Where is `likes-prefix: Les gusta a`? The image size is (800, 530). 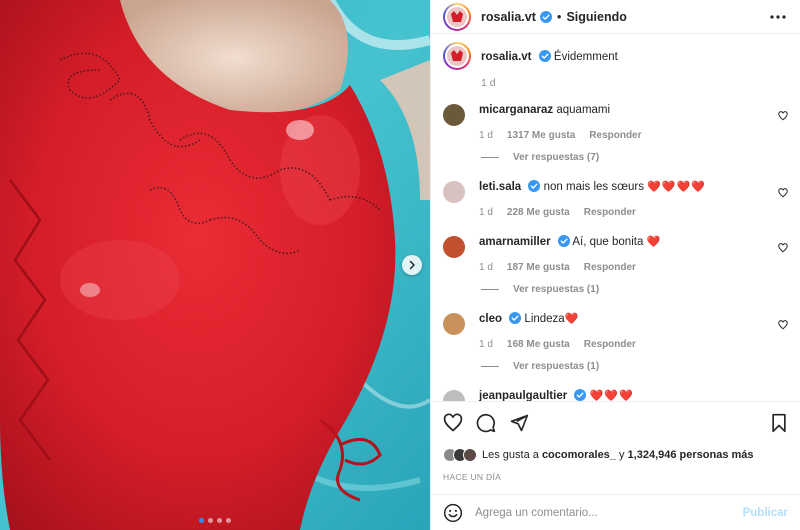
likes-prefix: Les gusta a is located at coordinates (510, 455).